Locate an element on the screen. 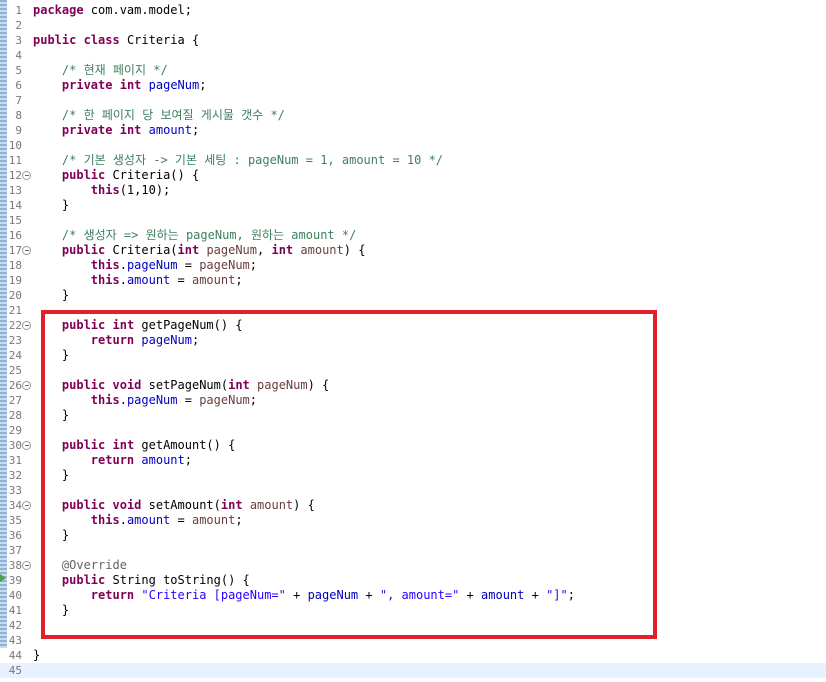  code-line: 33 is located at coordinates (413, 490).